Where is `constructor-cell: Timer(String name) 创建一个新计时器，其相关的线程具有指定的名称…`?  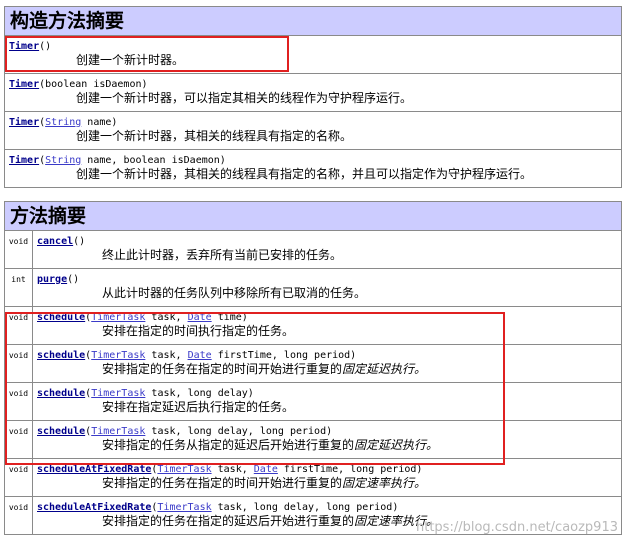
constructor-cell: Timer(String name) 创建一个新计时器，其相关的线程具有指定的名称… is located at coordinates (313, 130).